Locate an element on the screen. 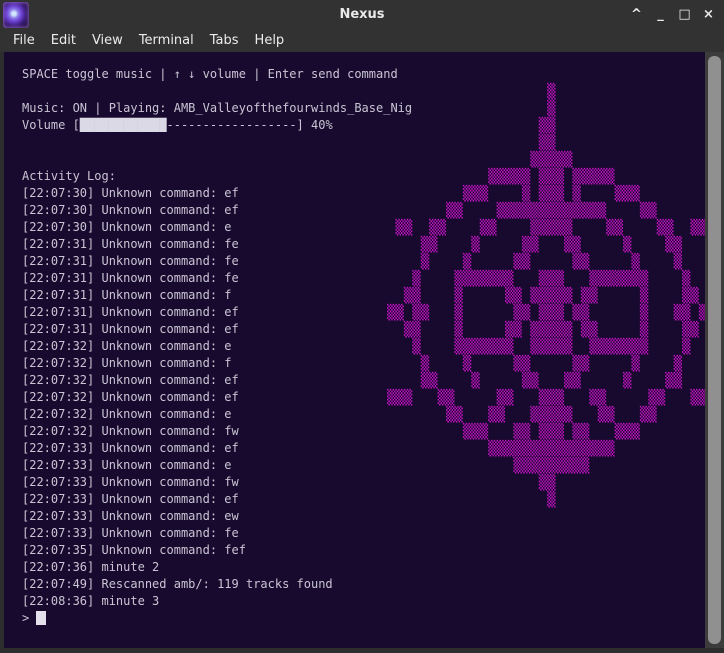 The height and width of the screenshot is (653, 724). menu-item: Terminal is located at coordinates (166, 41).